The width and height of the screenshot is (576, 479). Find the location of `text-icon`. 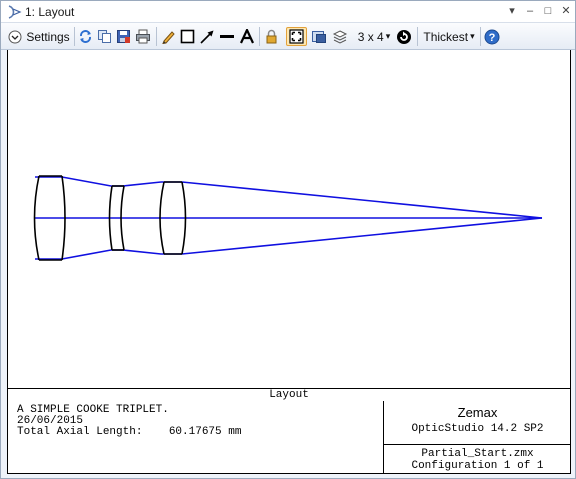

text-icon is located at coordinates (247, 36).